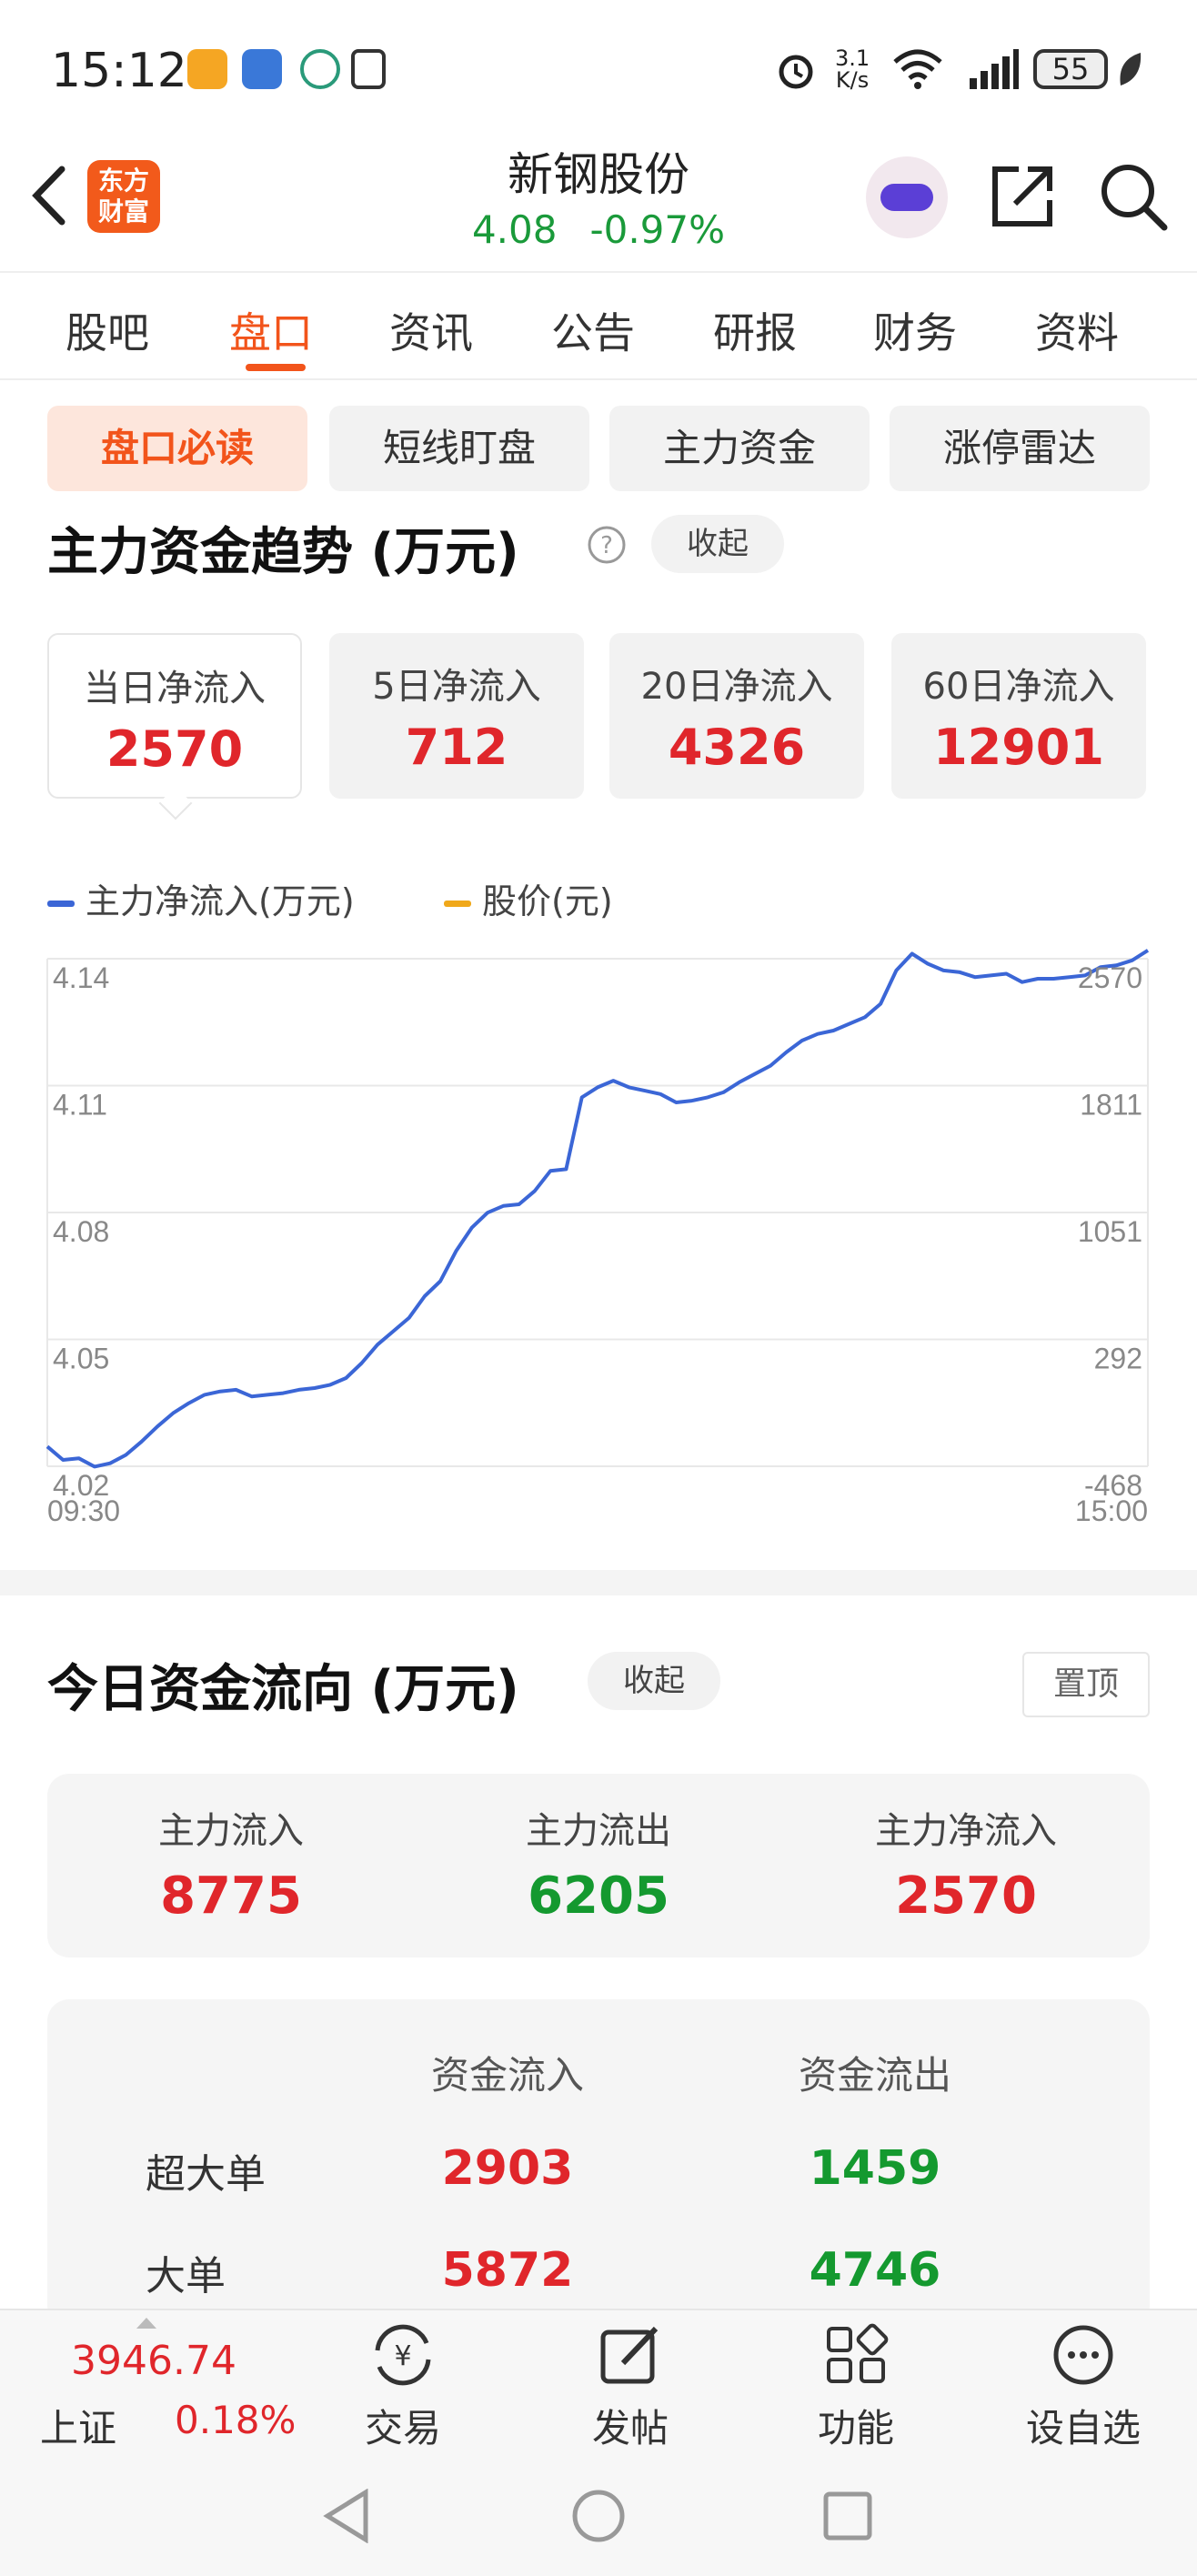 This screenshot has height=2576, width=1197. What do you see at coordinates (852, 80) in the screenshot?
I see `net-speed-unit: K/s` at bounding box center [852, 80].